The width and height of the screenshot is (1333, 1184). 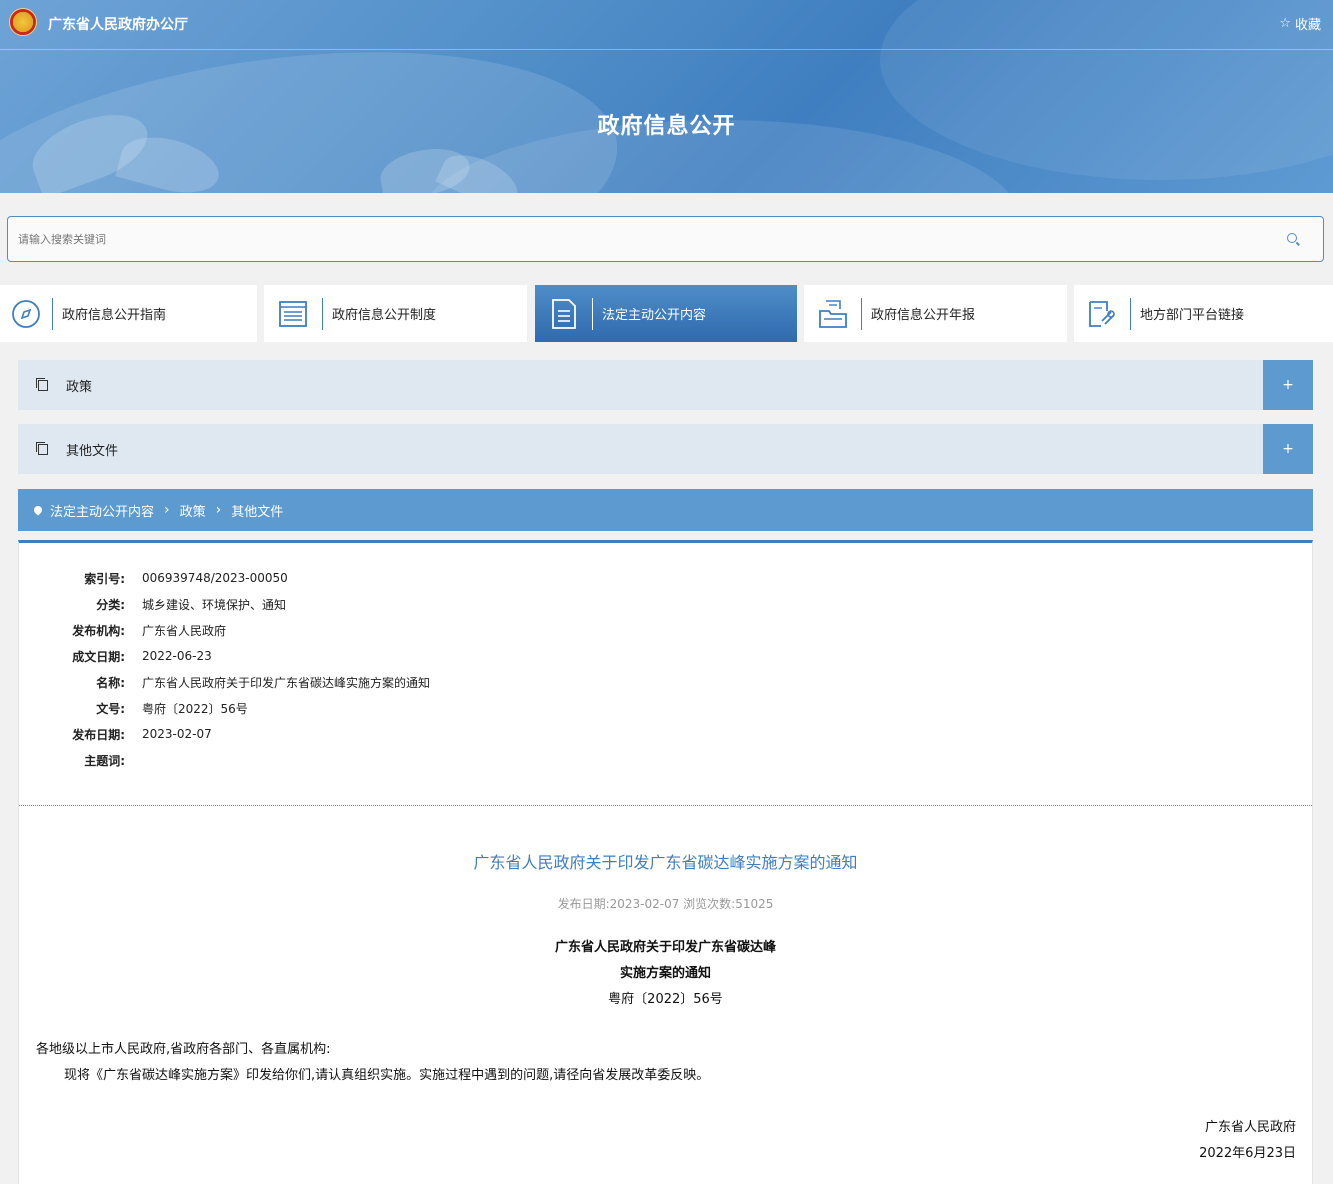 I want to click on doc-number: 粤府〔2022〕56号, so click(x=665, y=999).